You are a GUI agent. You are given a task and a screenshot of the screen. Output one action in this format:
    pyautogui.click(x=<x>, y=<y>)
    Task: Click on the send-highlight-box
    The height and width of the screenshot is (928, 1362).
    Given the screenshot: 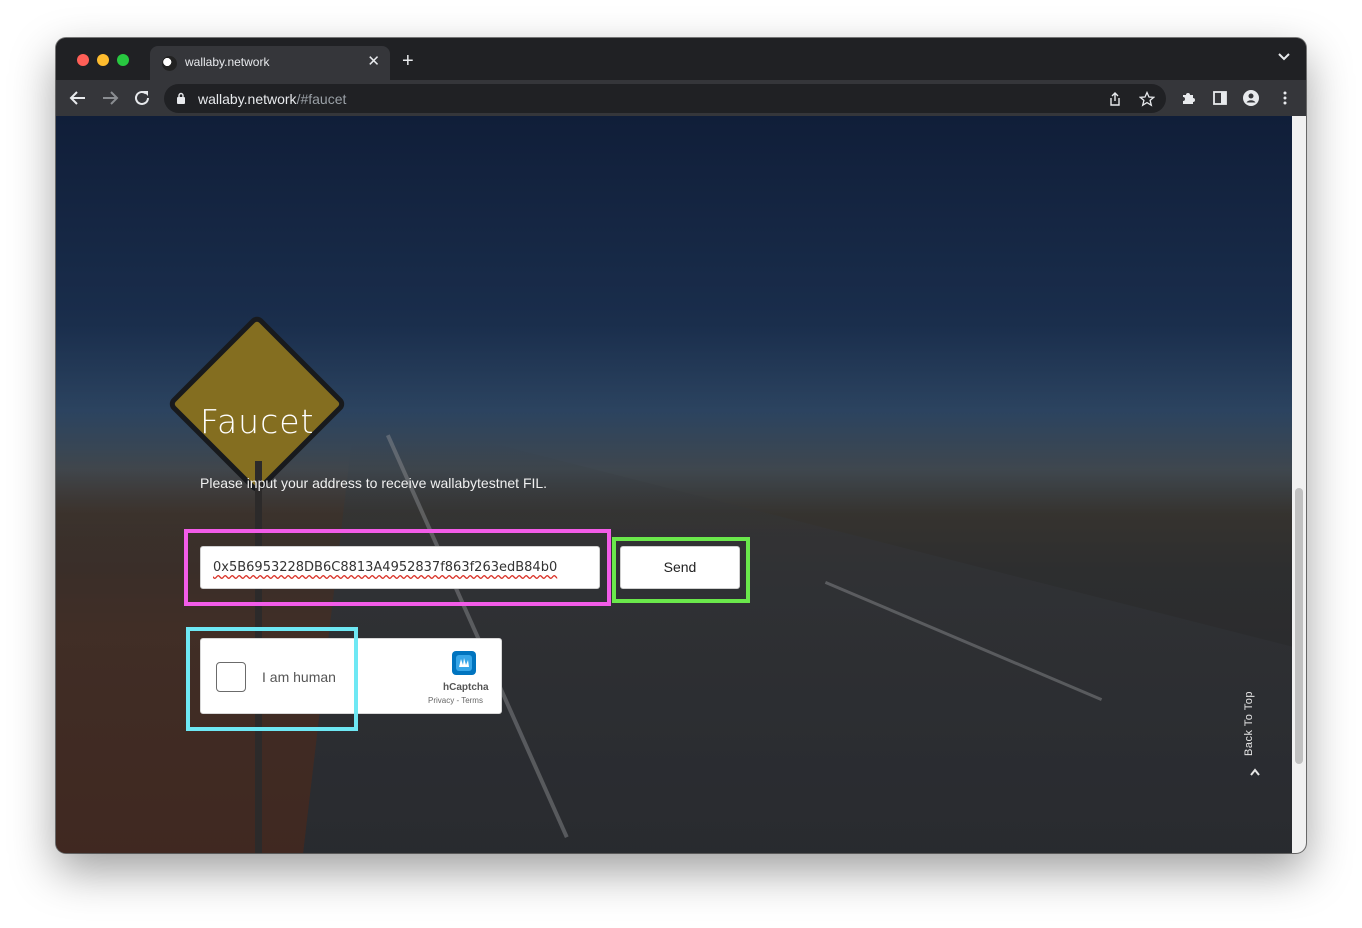 What is the action you would take?
    pyautogui.click(x=681, y=570)
    